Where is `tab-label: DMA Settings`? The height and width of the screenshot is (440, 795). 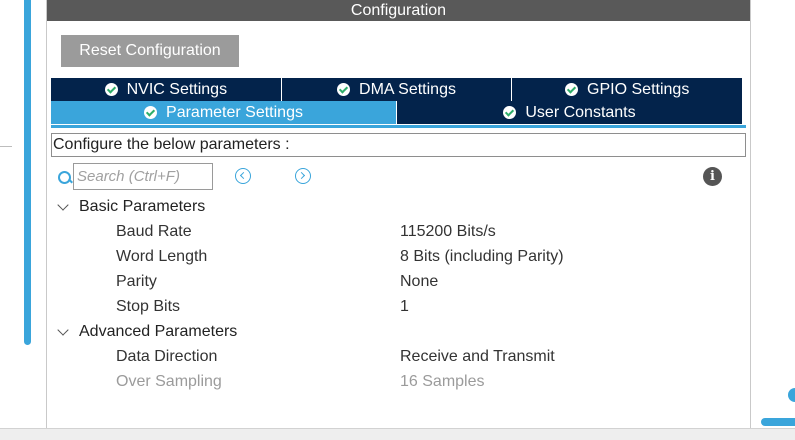
tab-label: DMA Settings is located at coordinates (407, 89).